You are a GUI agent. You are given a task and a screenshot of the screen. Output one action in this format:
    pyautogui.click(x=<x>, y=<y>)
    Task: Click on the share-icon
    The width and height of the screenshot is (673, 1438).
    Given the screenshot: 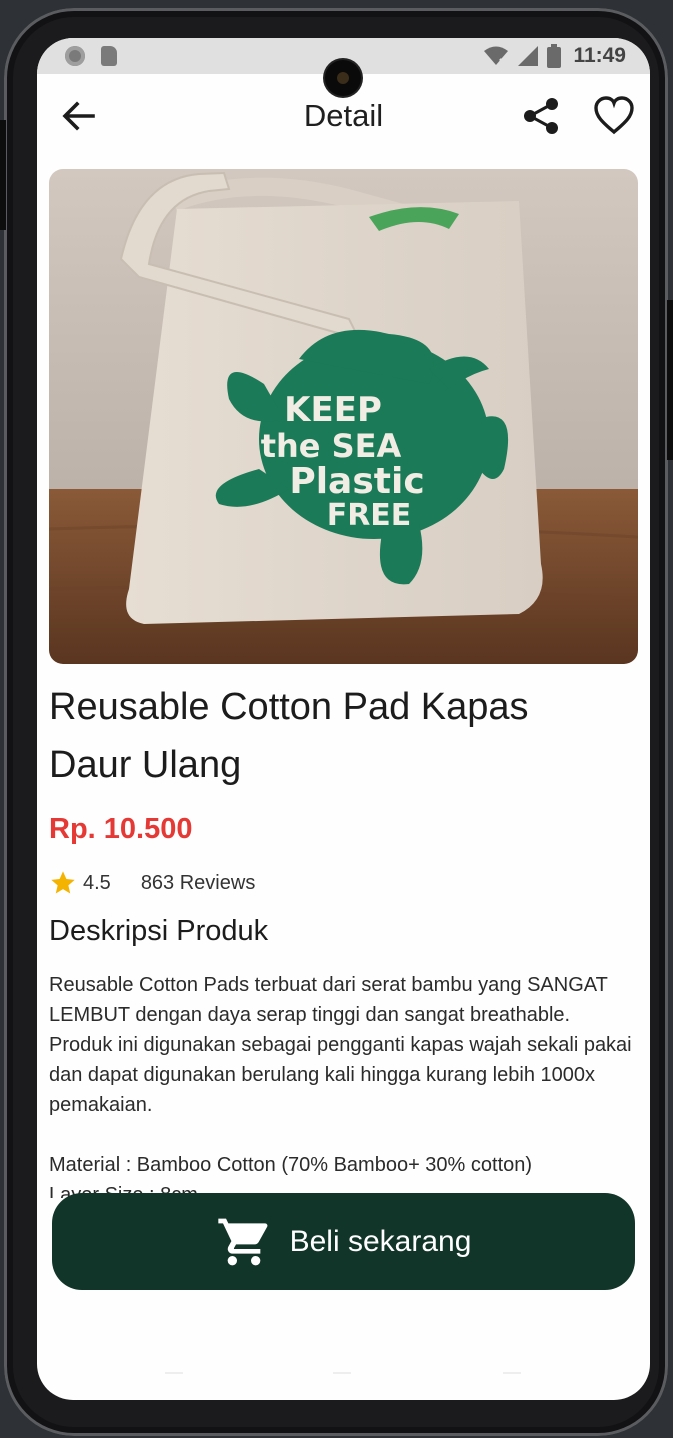 What is the action you would take?
    pyautogui.click(x=541, y=116)
    